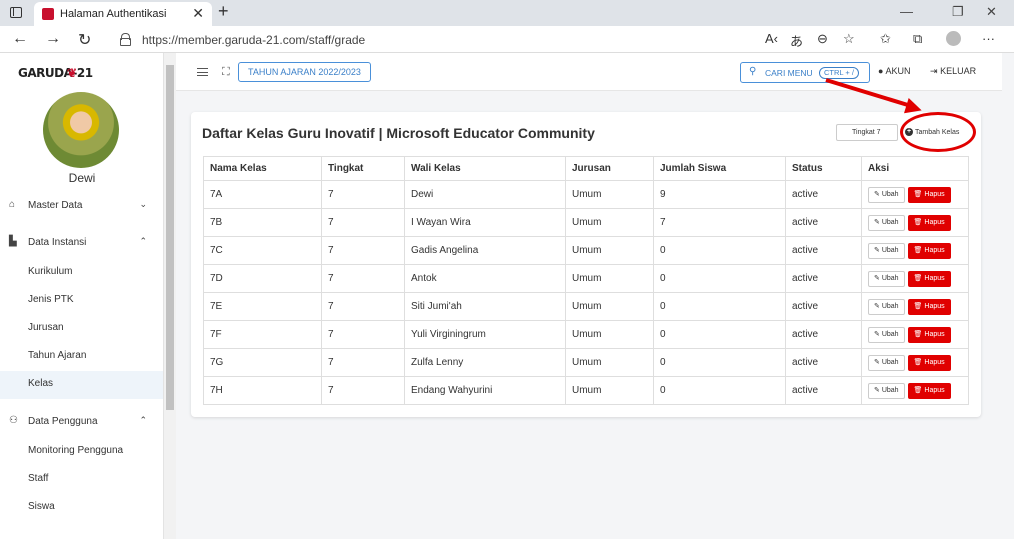 This screenshot has width=1014, height=539. I want to click on academic-year-button: TAHUN AJARAN 2022/2023, so click(304, 72).